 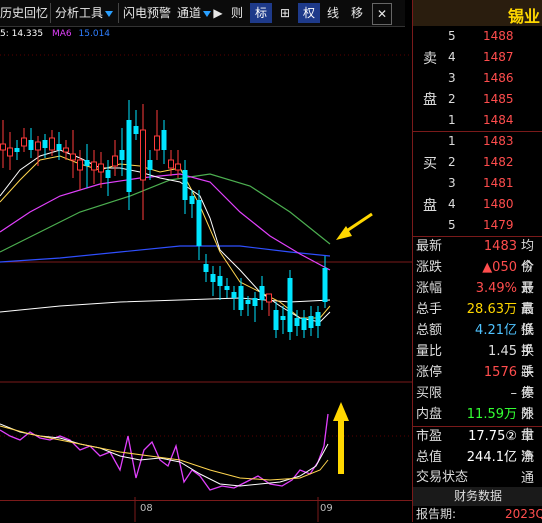 I want to click on ma-legend-prefix: 5: 14.335, so click(x=22, y=34).